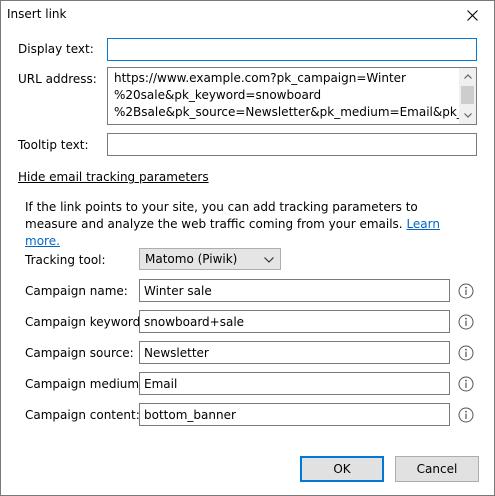 The width and height of the screenshot is (495, 496). I want to click on tracking-tool-label: Tracking tool:, so click(65, 260).